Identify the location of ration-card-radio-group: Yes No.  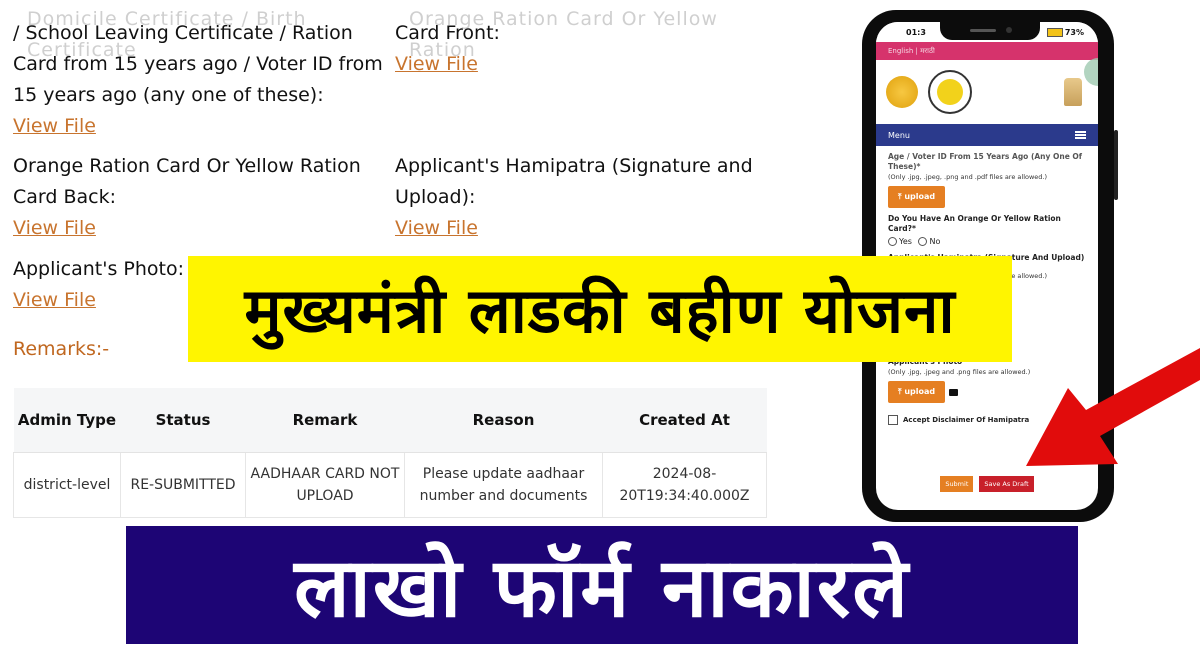
(987, 242).